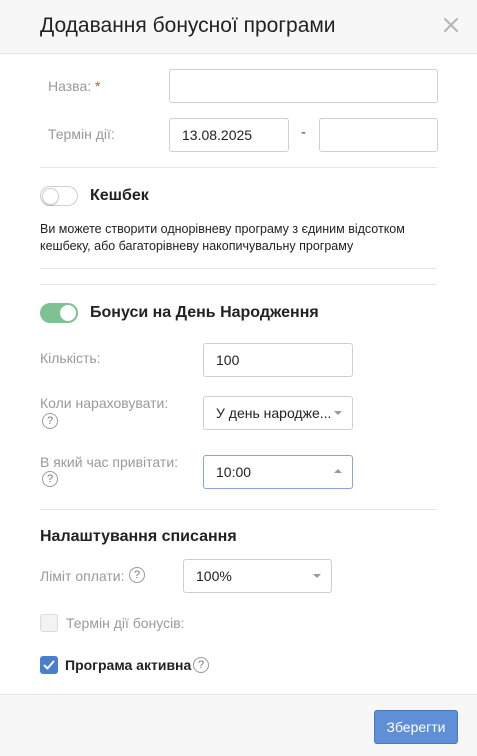 The image size is (477, 756). Describe the element at coordinates (109, 462) in the screenshot. I see `time-label: В який час привітати:` at that location.